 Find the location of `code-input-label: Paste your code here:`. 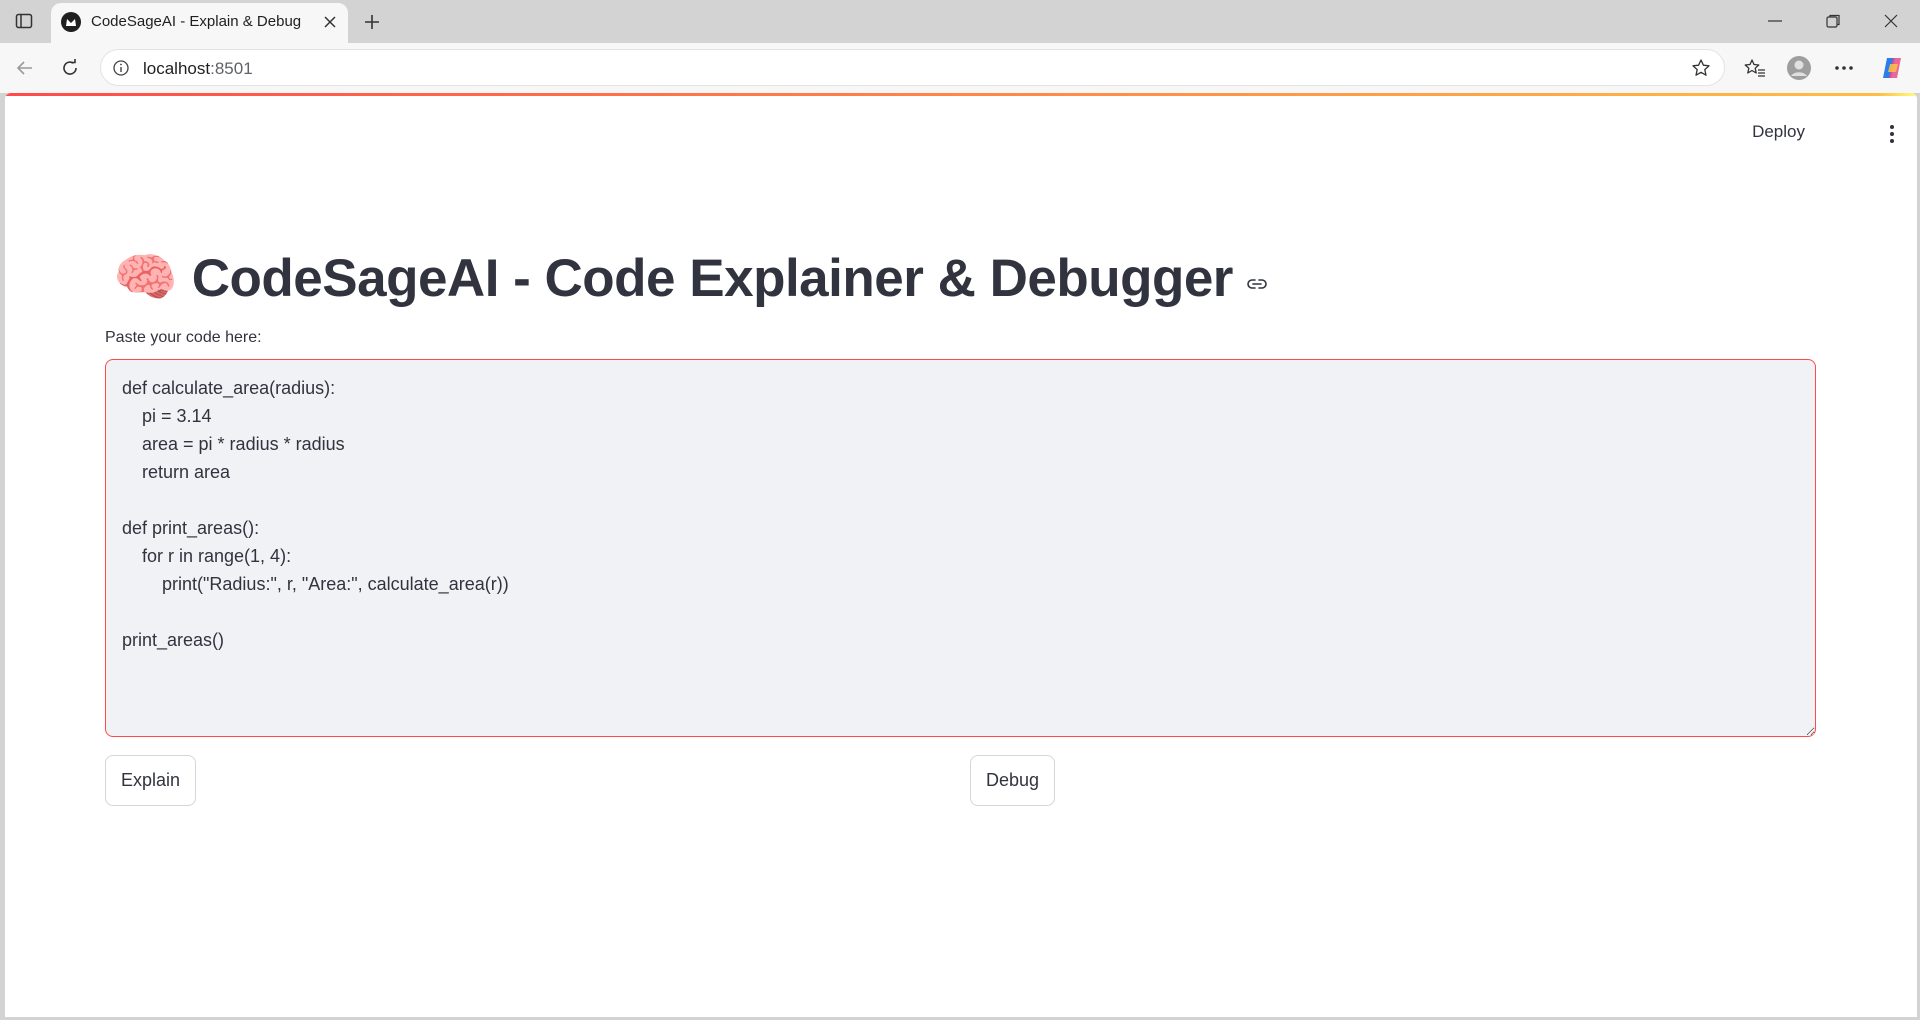

code-input-label: Paste your code here: is located at coordinates (183, 337).